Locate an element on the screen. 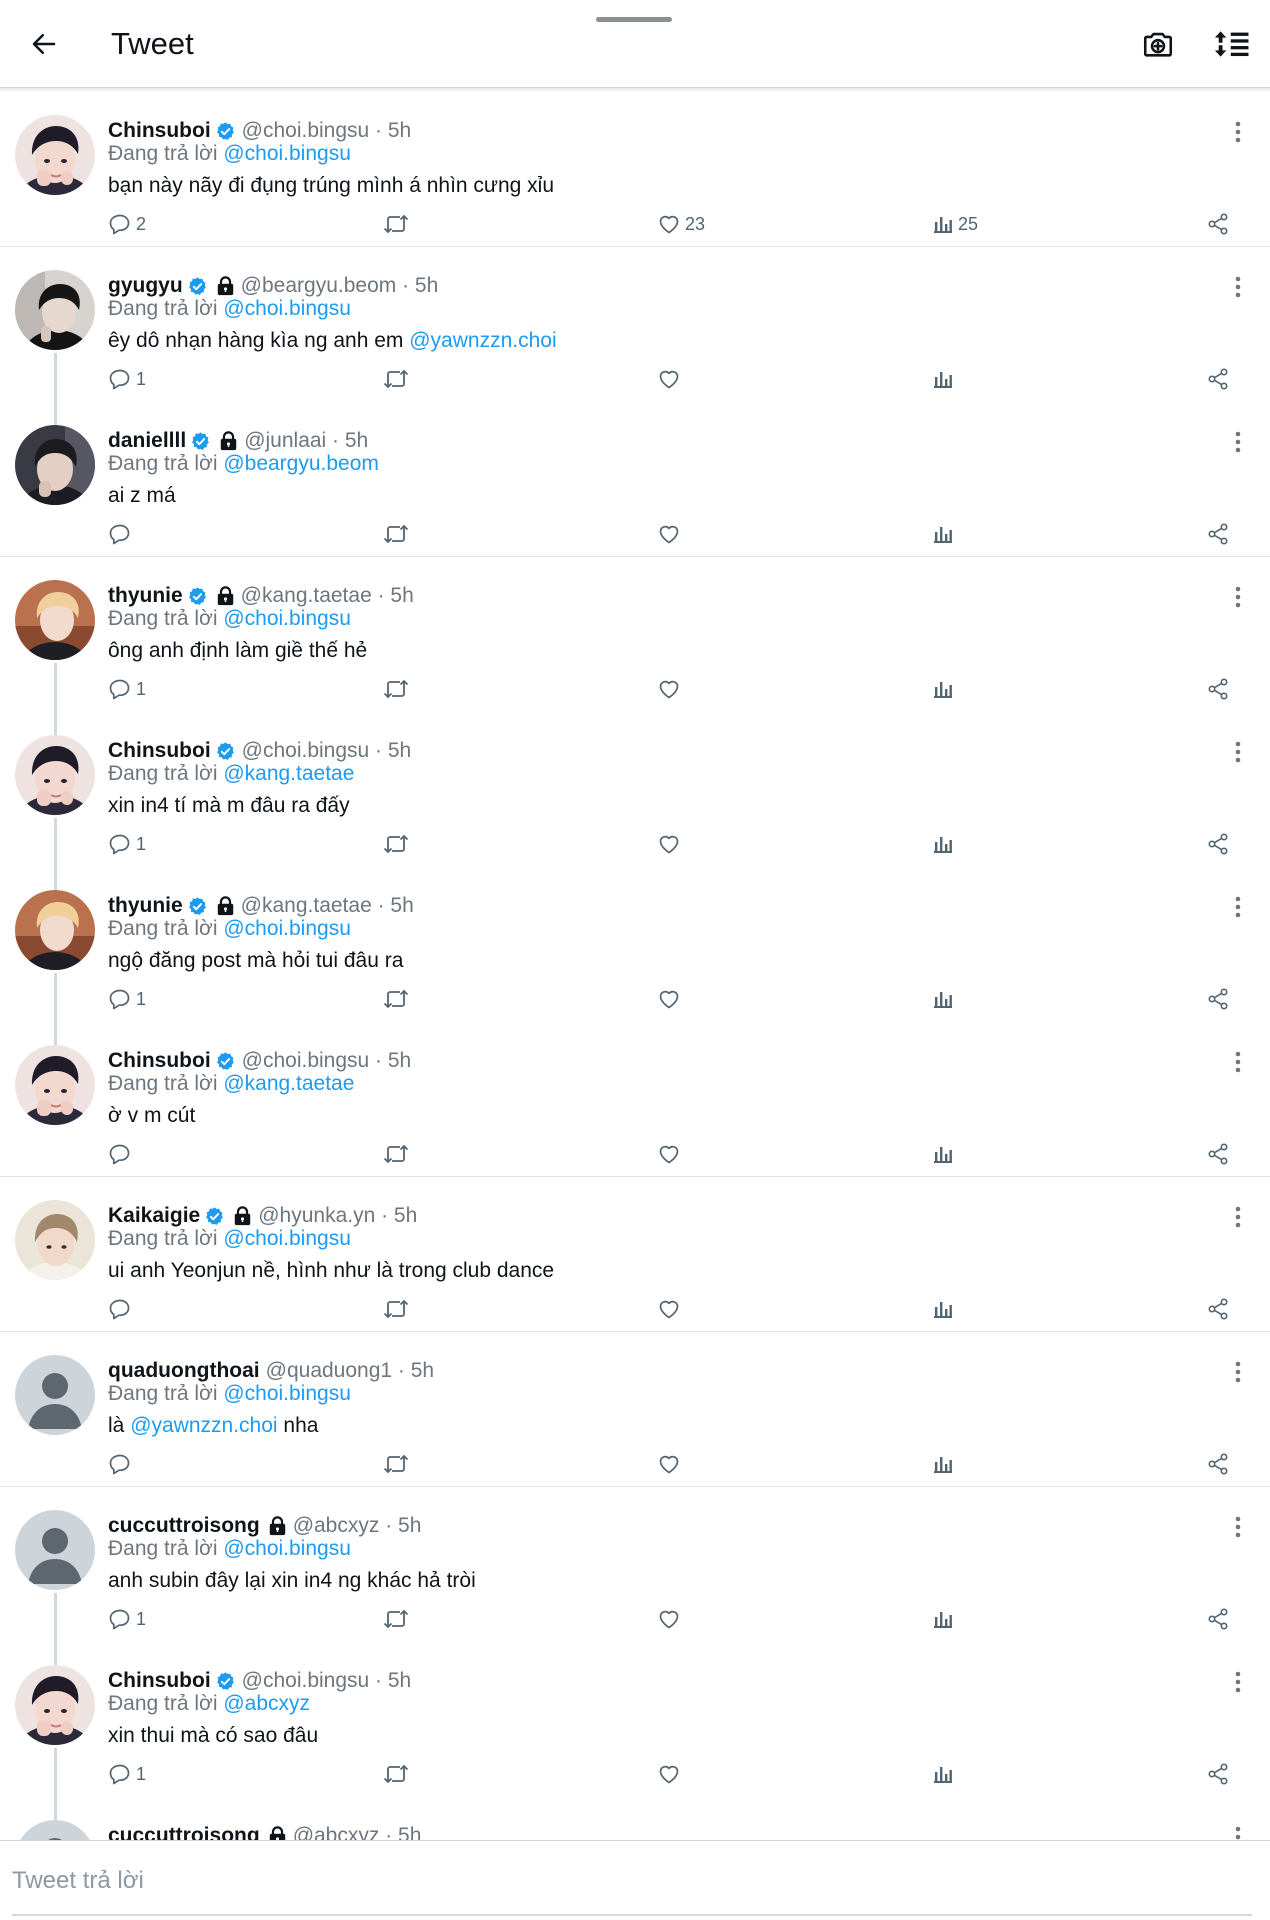  arrow-left-icon is located at coordinates (44, 44).